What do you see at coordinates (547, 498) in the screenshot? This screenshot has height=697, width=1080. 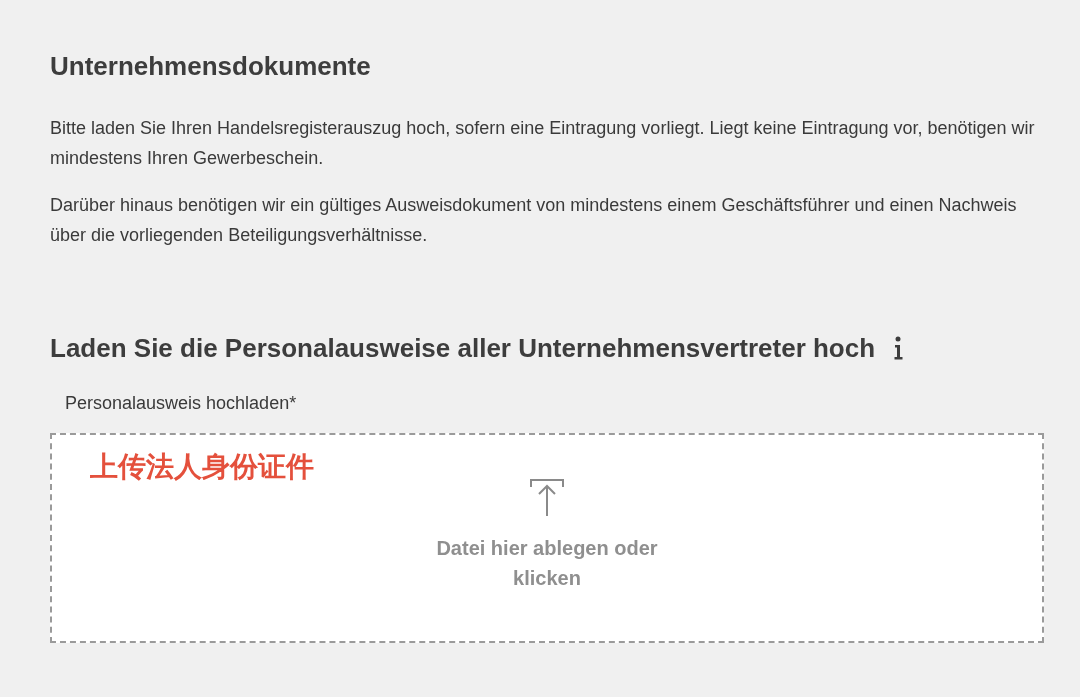 I see `upload-icon` at bounding box center [547, 498].